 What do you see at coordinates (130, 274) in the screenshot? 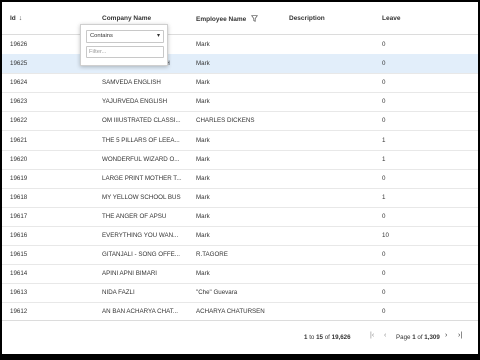
I see `cell-company: APINI APNI BIMARI` at bounding box center [130, 274].